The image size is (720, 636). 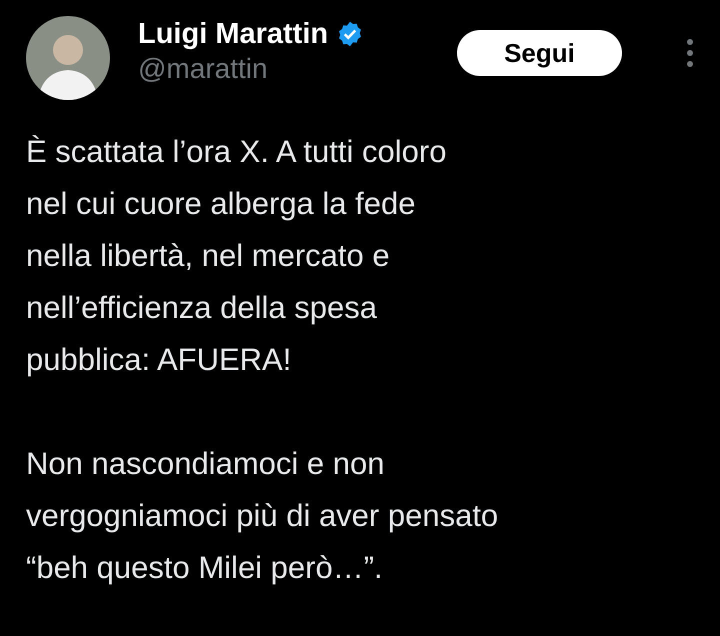 I want to click on more-options-icon, so click(x=690, y=53).